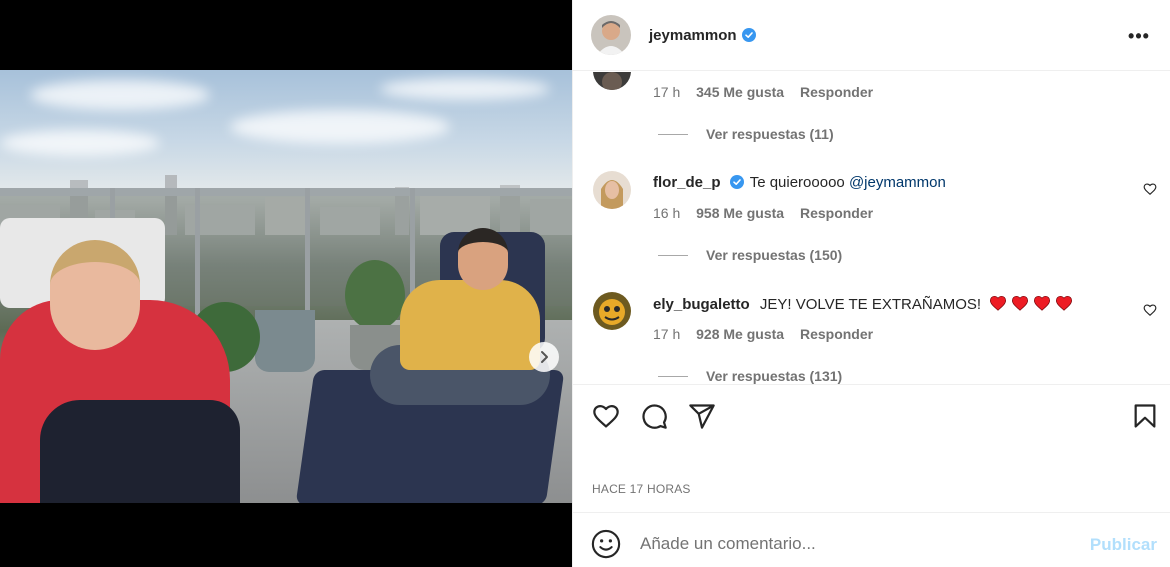 This screenshot has width=1170, height=567. I want to click on comment-likes: 958 Me gusta, so click(740, 213).